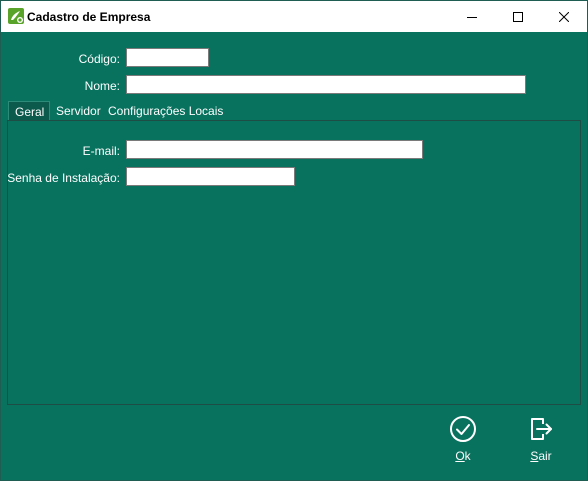 Image resolution: width=588 pixels, height=481 pixels. I want to click on tab-geral: Geral, so click(29, 111).